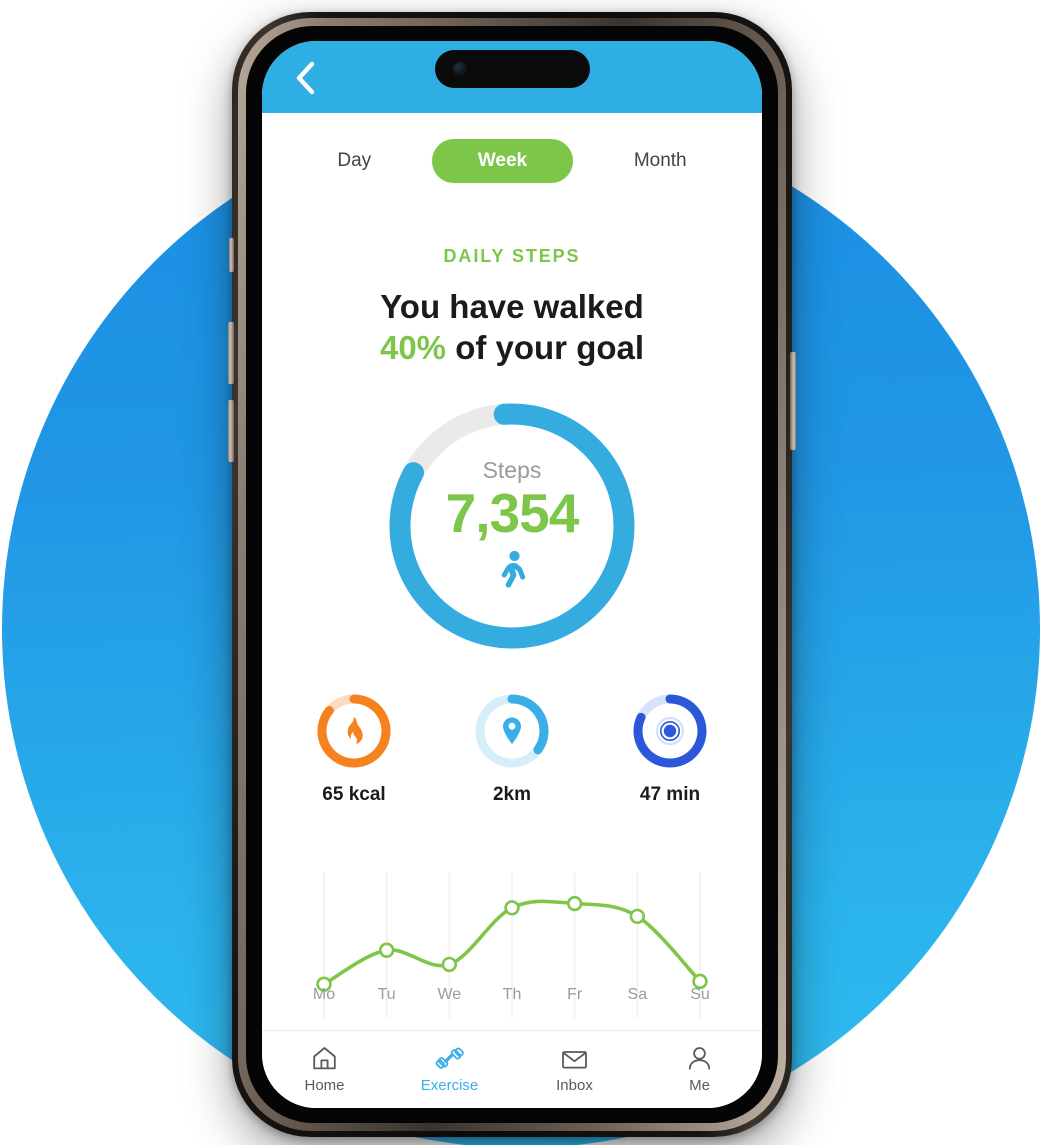  I want to click on back-button, so click(305, 78).